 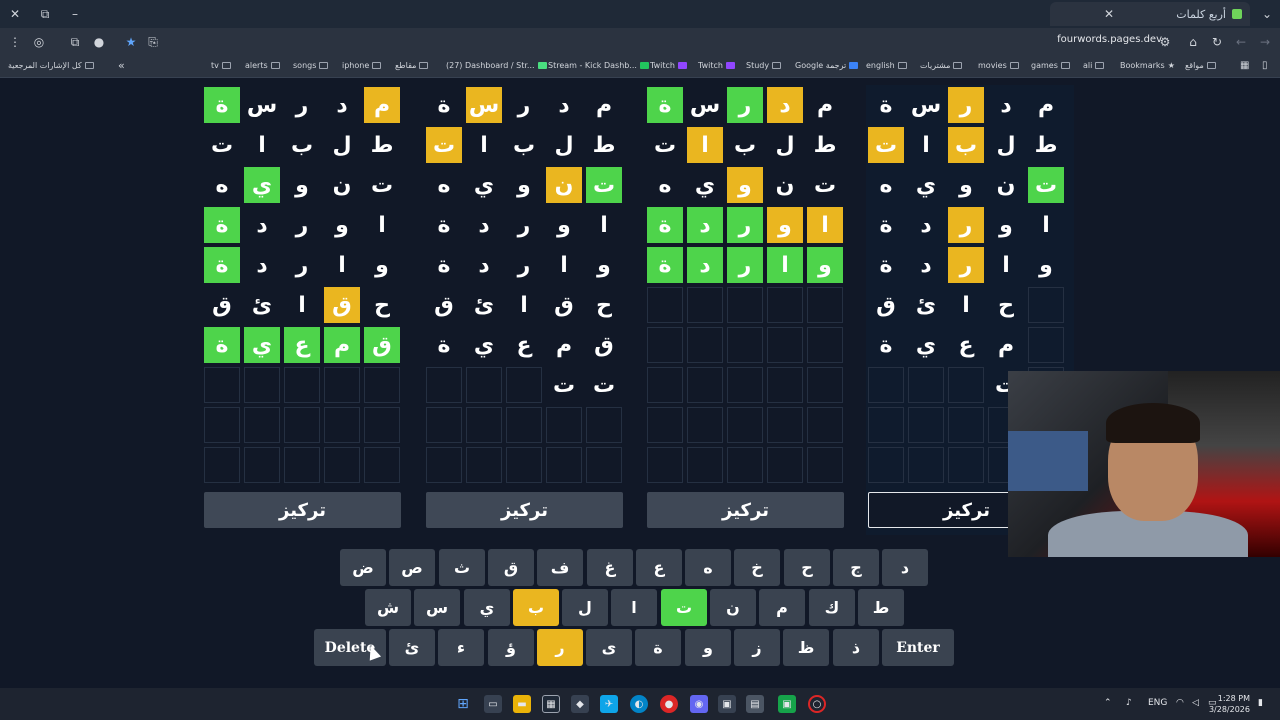 What do you see at coordinates (1267, 14) in the screenshot?
I see `chevron-down-icon: ⌄` at bounding box center [1267, 14].